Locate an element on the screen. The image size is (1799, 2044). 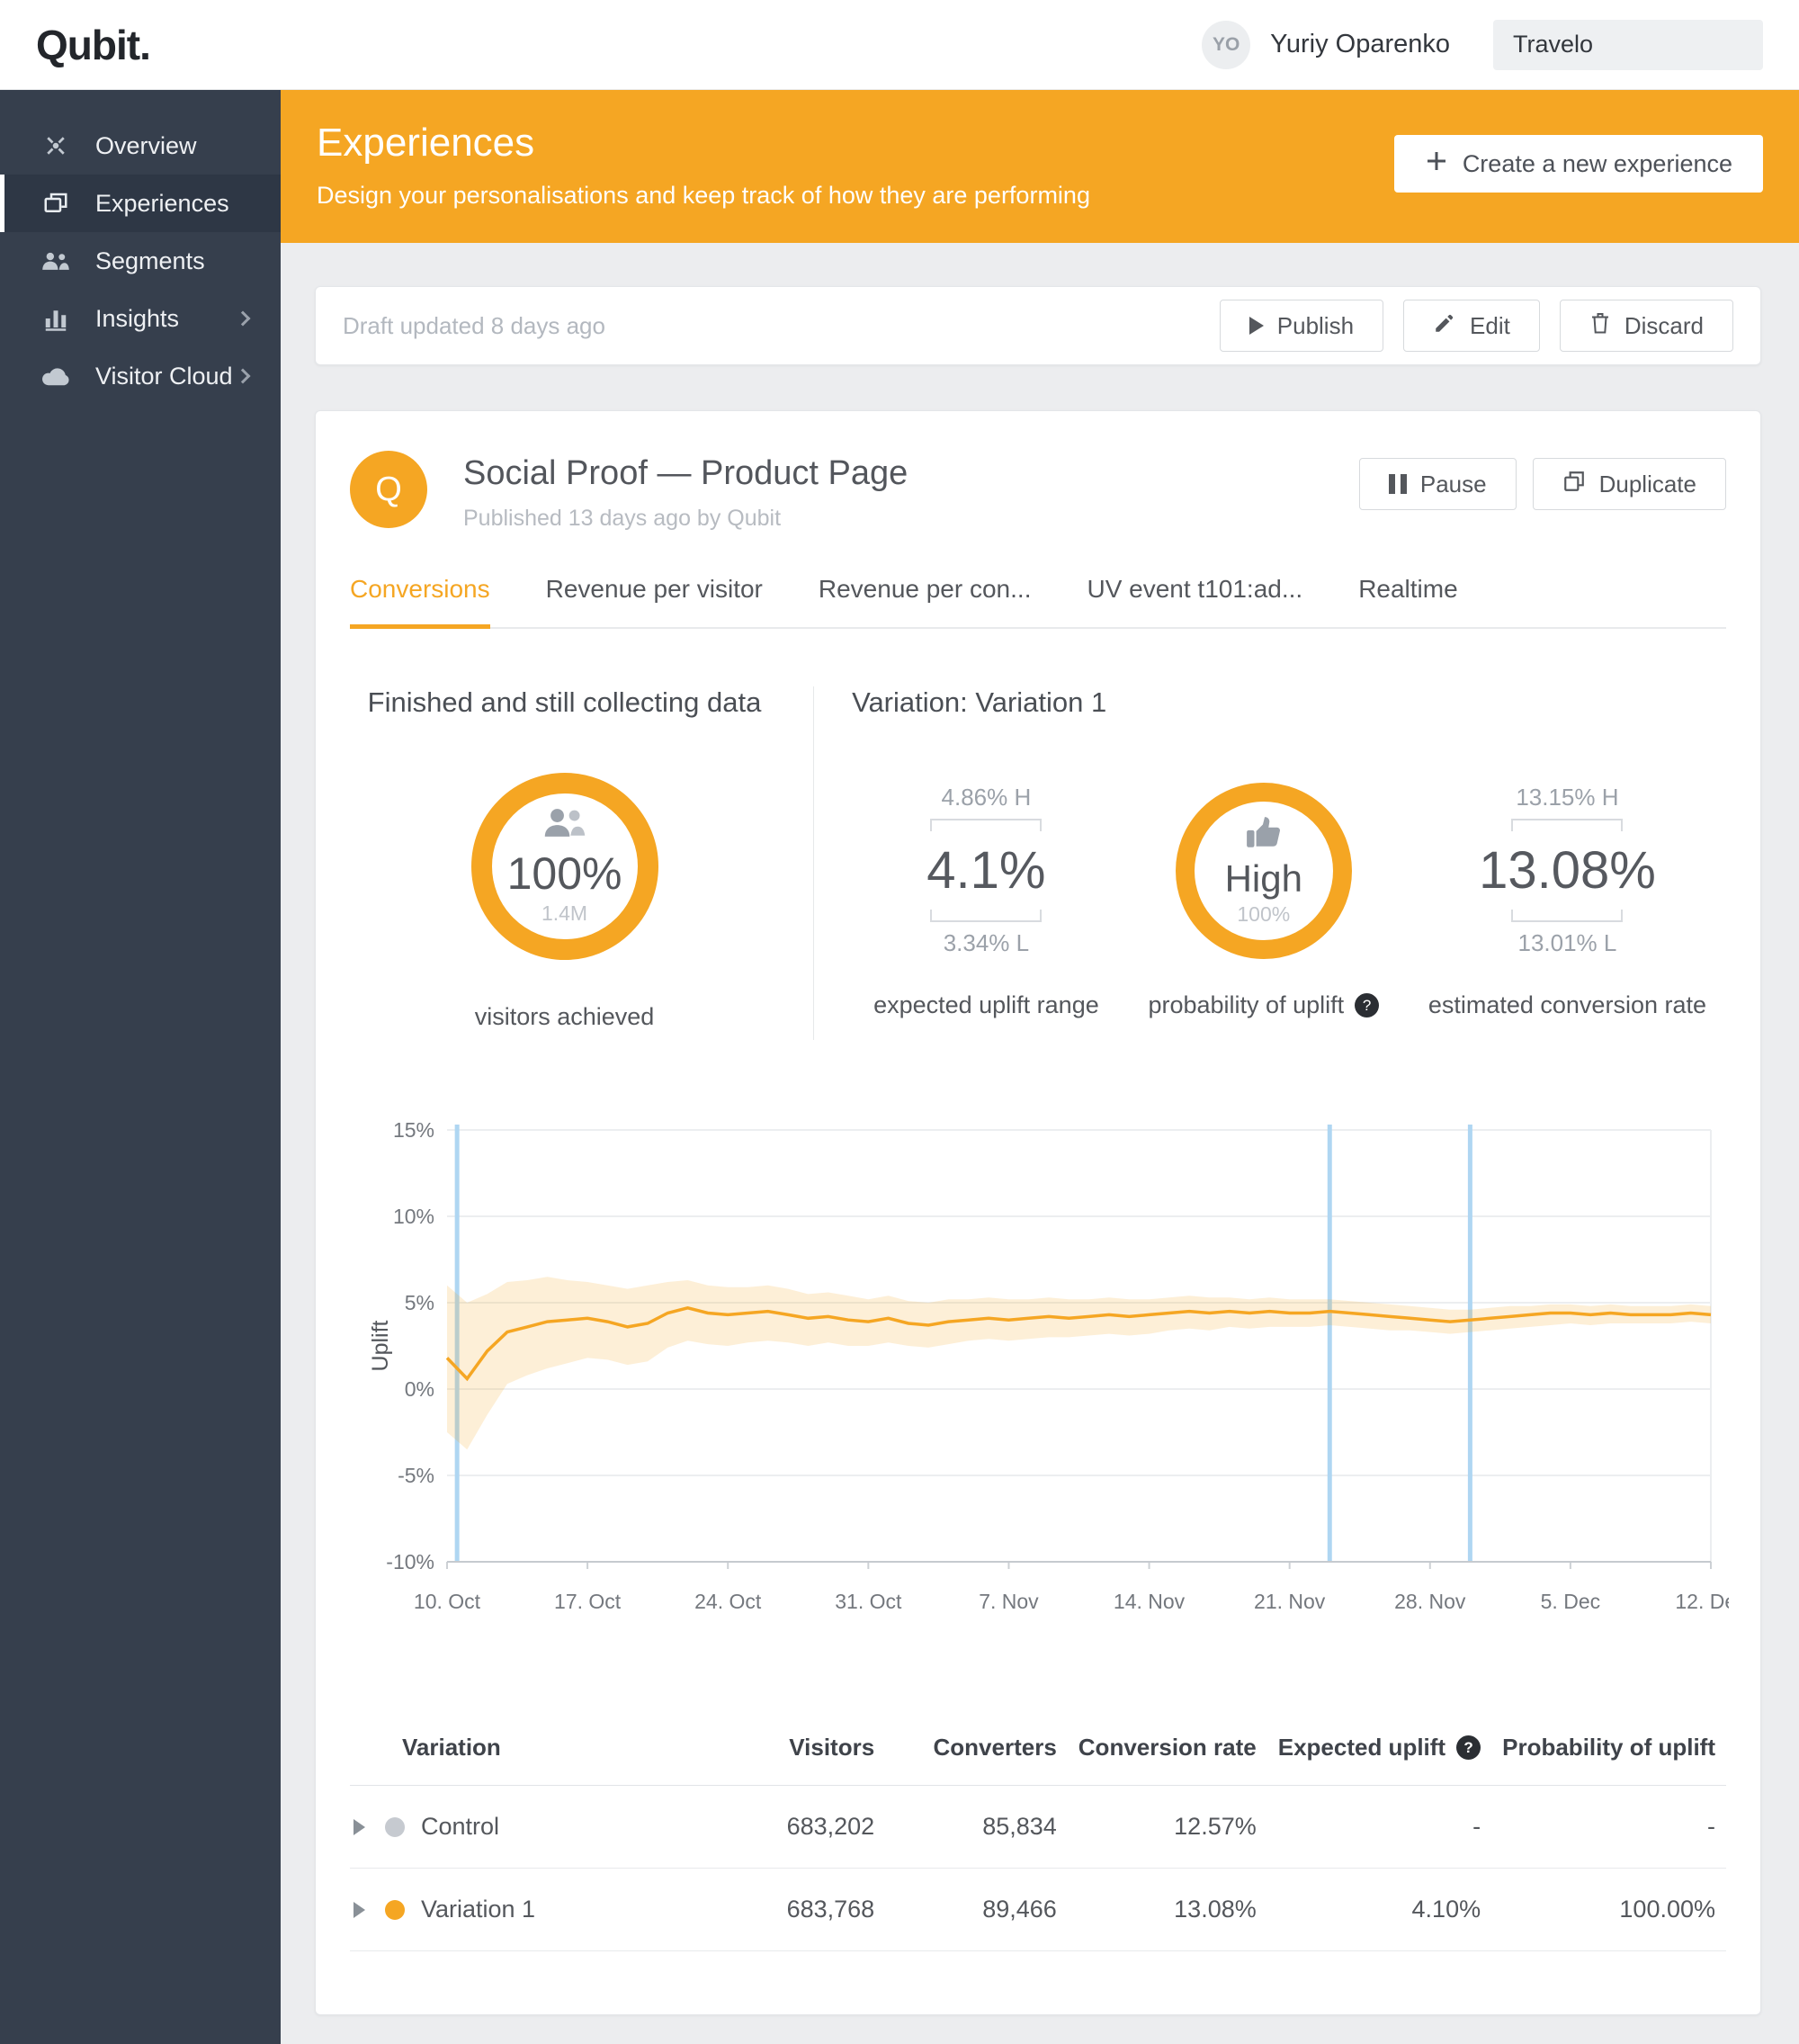
sidebar-item-label: Experiences is located at coordinates (162, 203).